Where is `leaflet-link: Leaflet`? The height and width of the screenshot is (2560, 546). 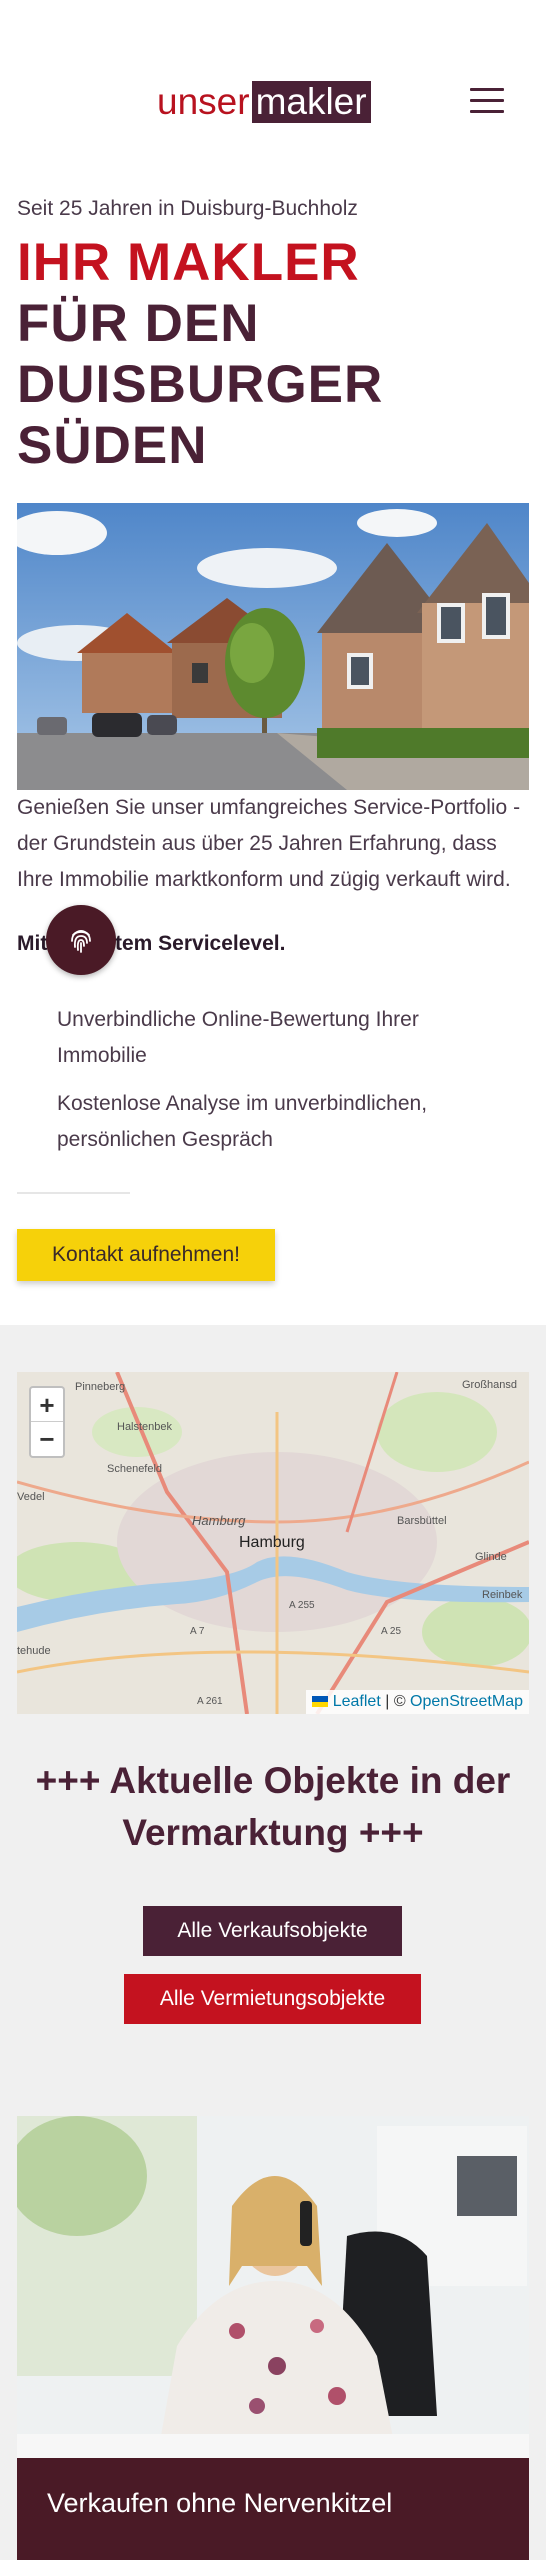 leaflet-link: Leaflet is located at coordinates (357, 1701).